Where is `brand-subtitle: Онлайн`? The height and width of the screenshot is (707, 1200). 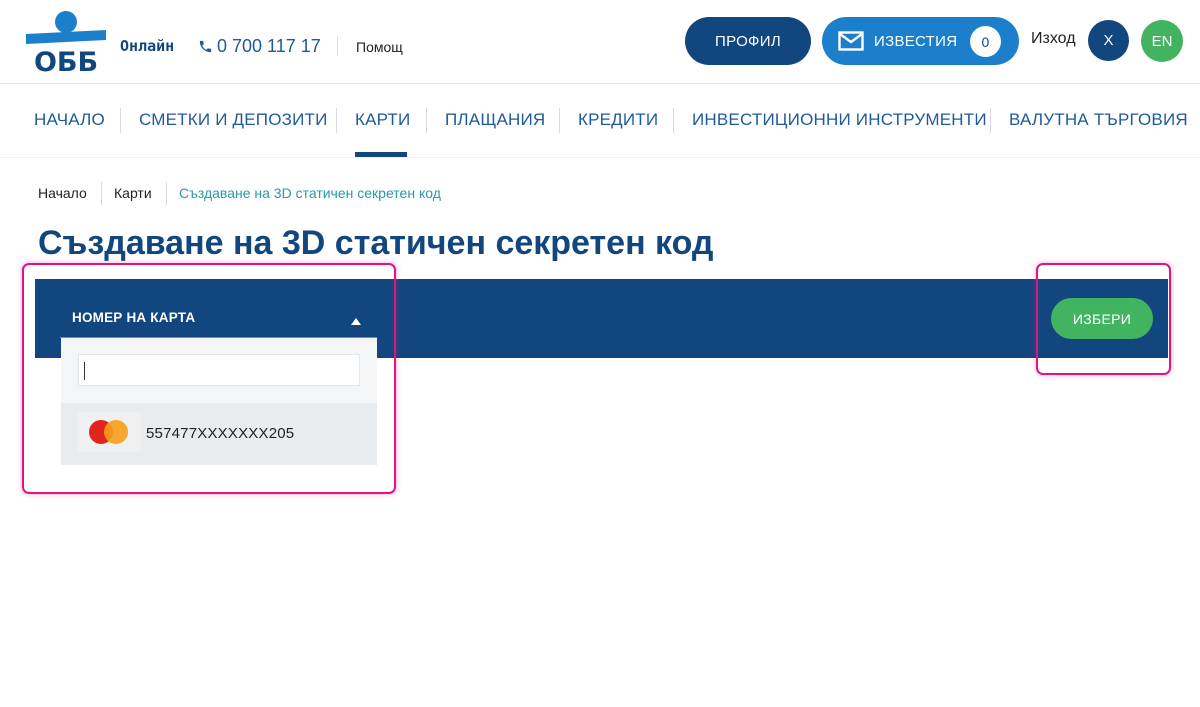 brand-subtitle: Онлайн is located at coordinates (147, 46).